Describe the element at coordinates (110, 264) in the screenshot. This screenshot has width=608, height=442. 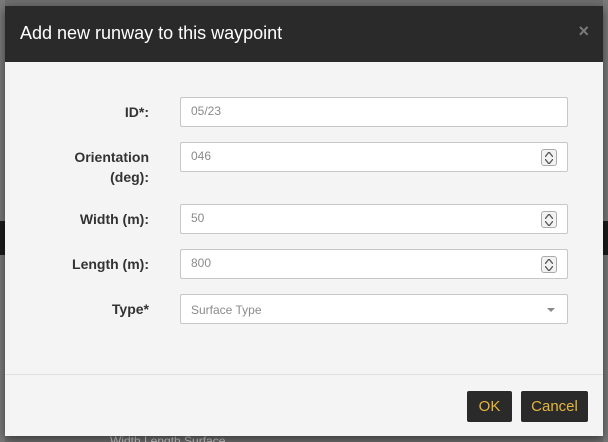
I see `length-label: Length (m):` at that location.